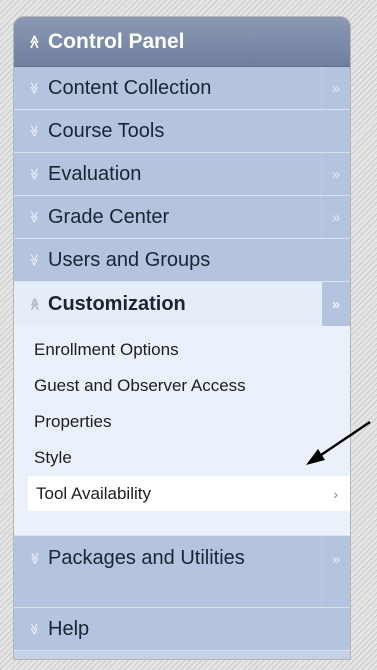 The height and width of the screenshot is (670, 377). Describe the element at coordinates (182, 131) in the screenshot. I see `menu-item-course-tools: ≫ Course Tools` at that location.